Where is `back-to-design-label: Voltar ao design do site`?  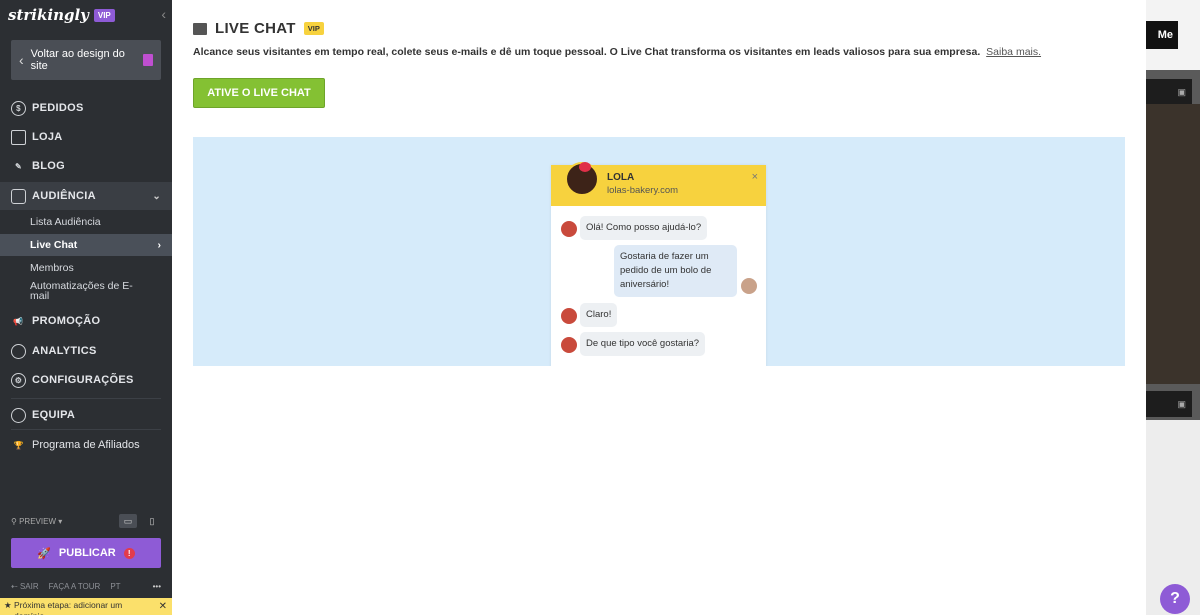 back-to-design-label: Voltar ao design do site is located at coordinates (77, 60).